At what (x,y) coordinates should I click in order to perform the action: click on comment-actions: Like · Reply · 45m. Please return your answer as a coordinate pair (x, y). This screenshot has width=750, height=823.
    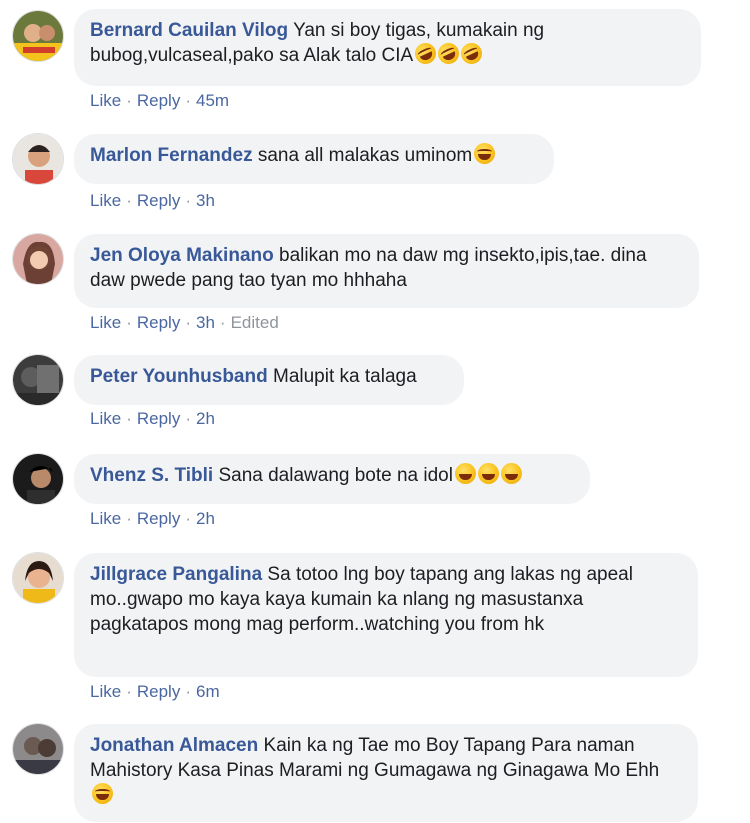
    Looking at the image, I should click on (159, 101).